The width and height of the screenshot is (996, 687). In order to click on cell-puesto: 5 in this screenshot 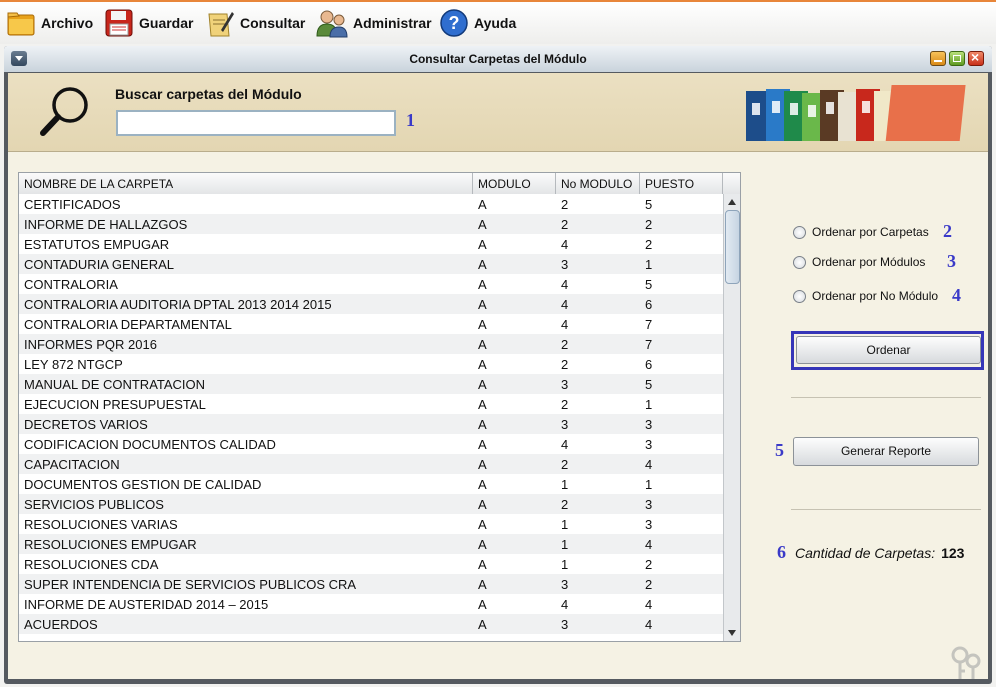, I will do `click(649, 384)`.